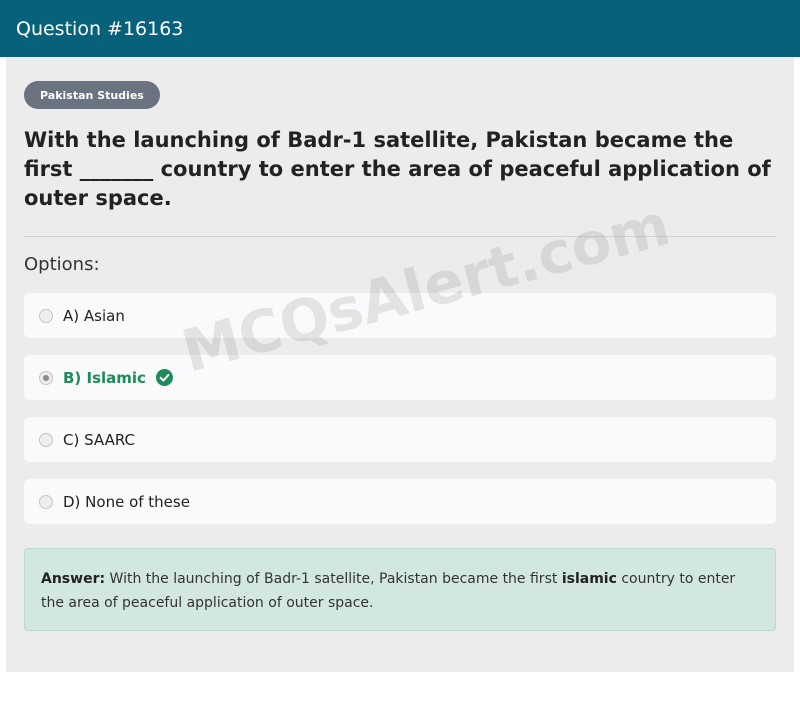 The height and width of the screenshot is (703, 800). What do you see at coordinates (46, 377) in the screenshot?
I see `radio-button-selected` at bounding box center [46, 377].